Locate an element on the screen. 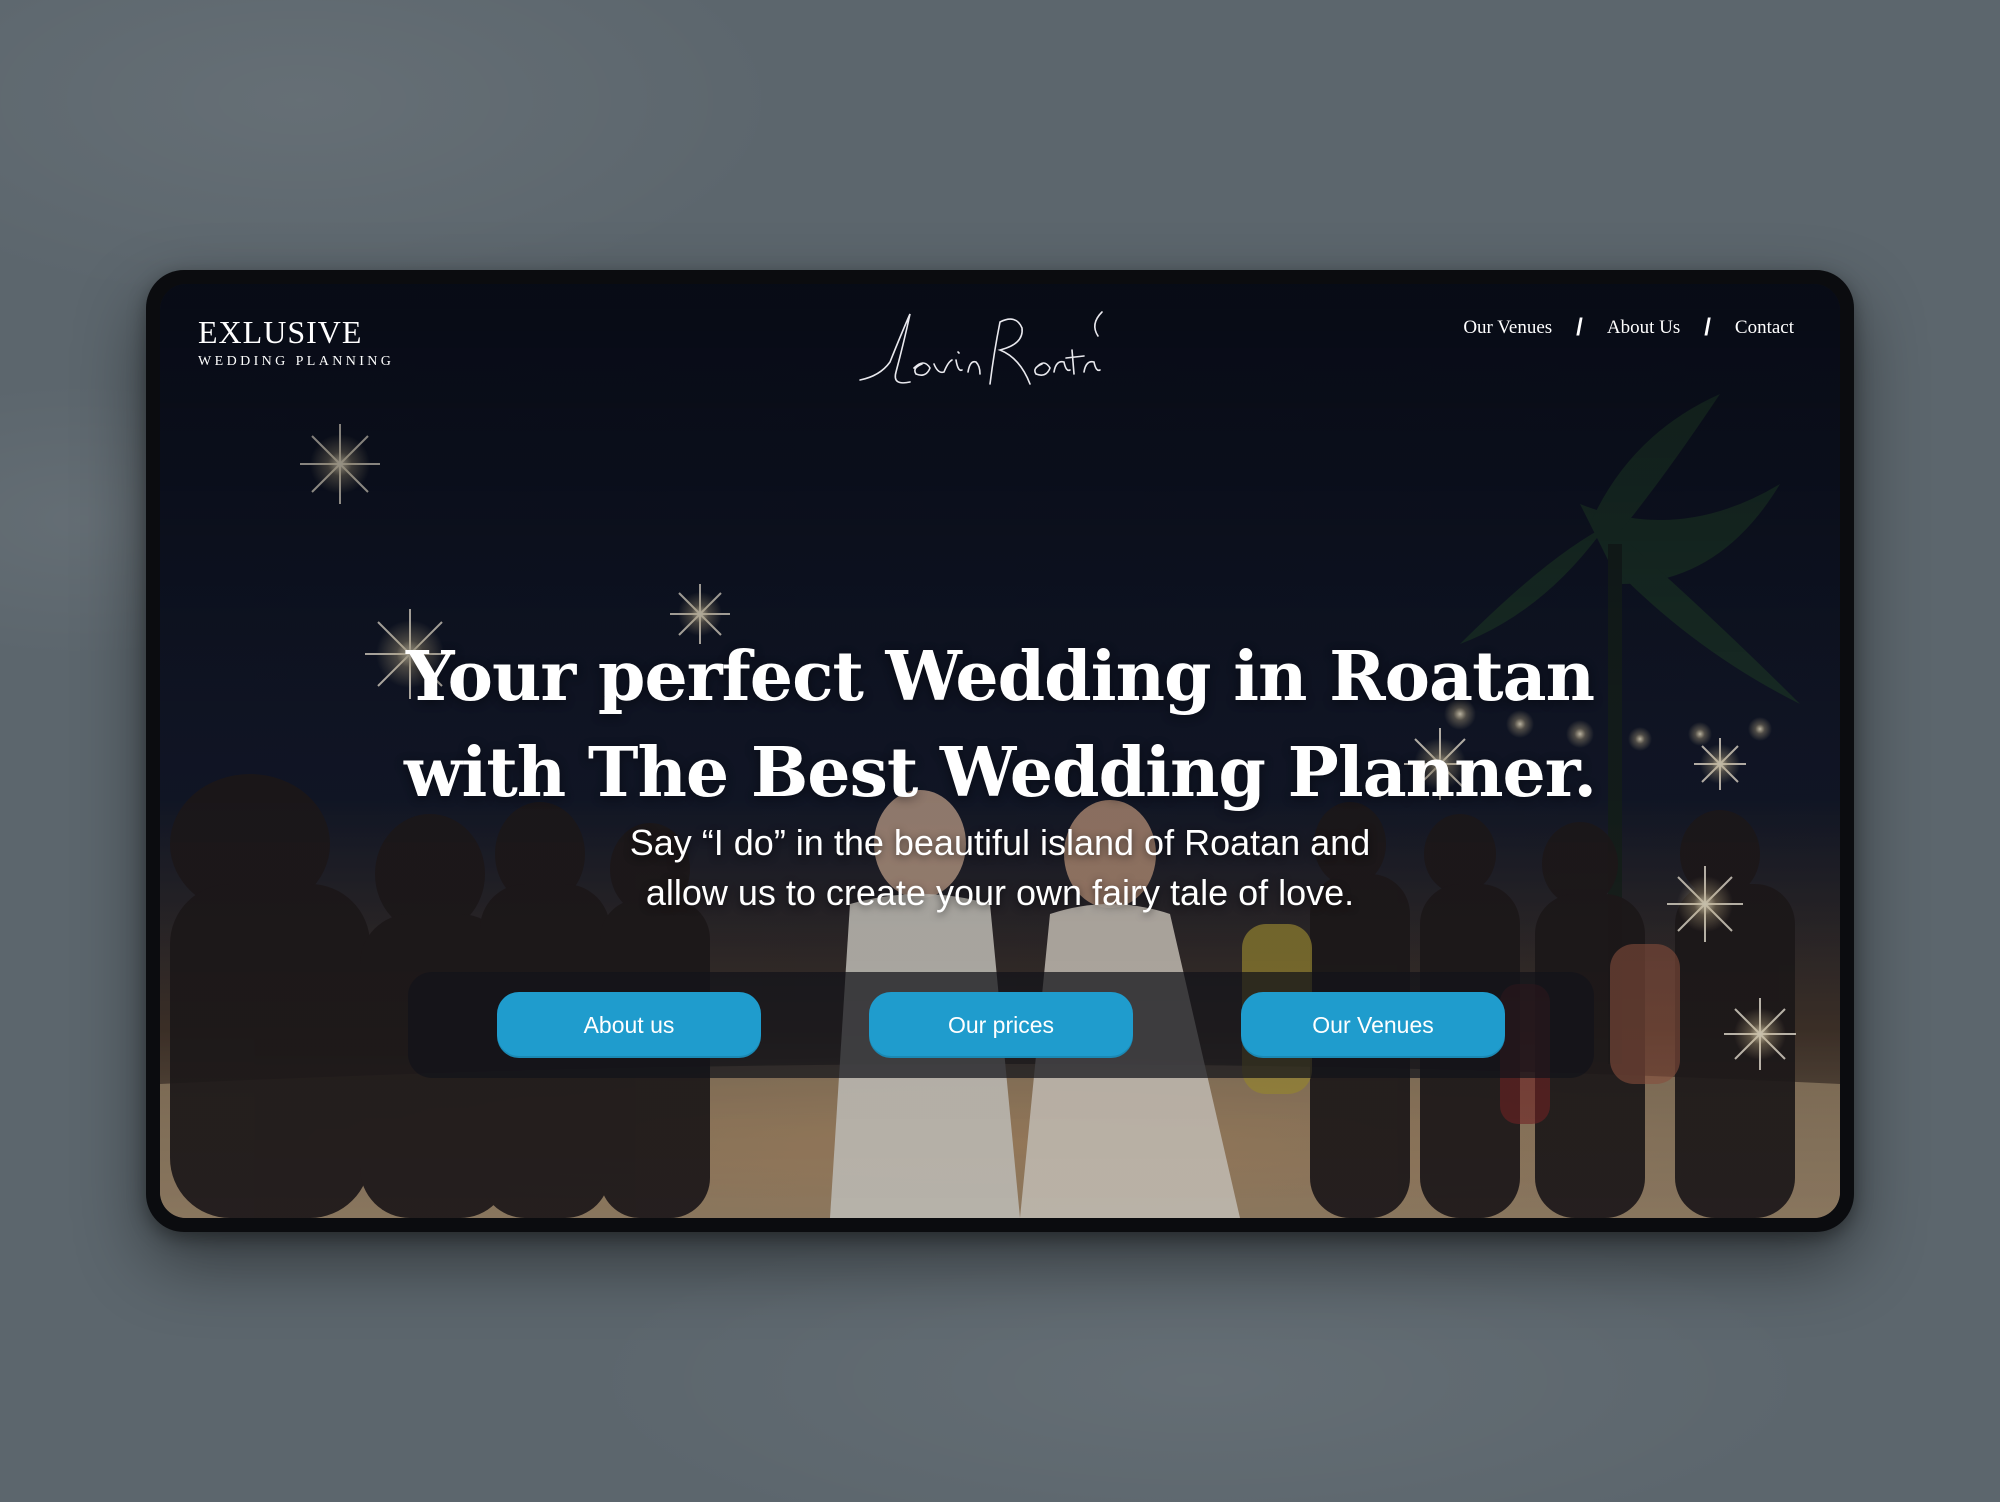  brand-title: EXLUSIVE is located at coordinates (280, 332).